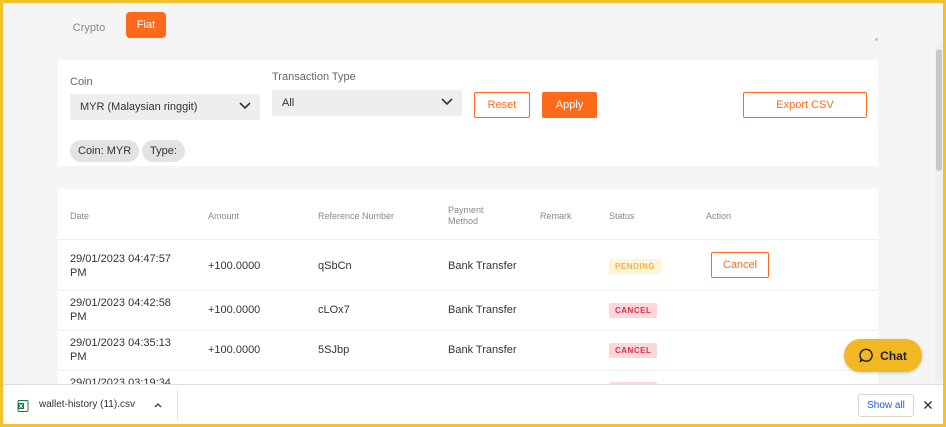 Image resolution: width=946 pixels, height=427 pixels. What do you see at coordinates (288, 103) in the screenshot?
I see `transaction-type-select-value: All` at bounding box center [288, 103].